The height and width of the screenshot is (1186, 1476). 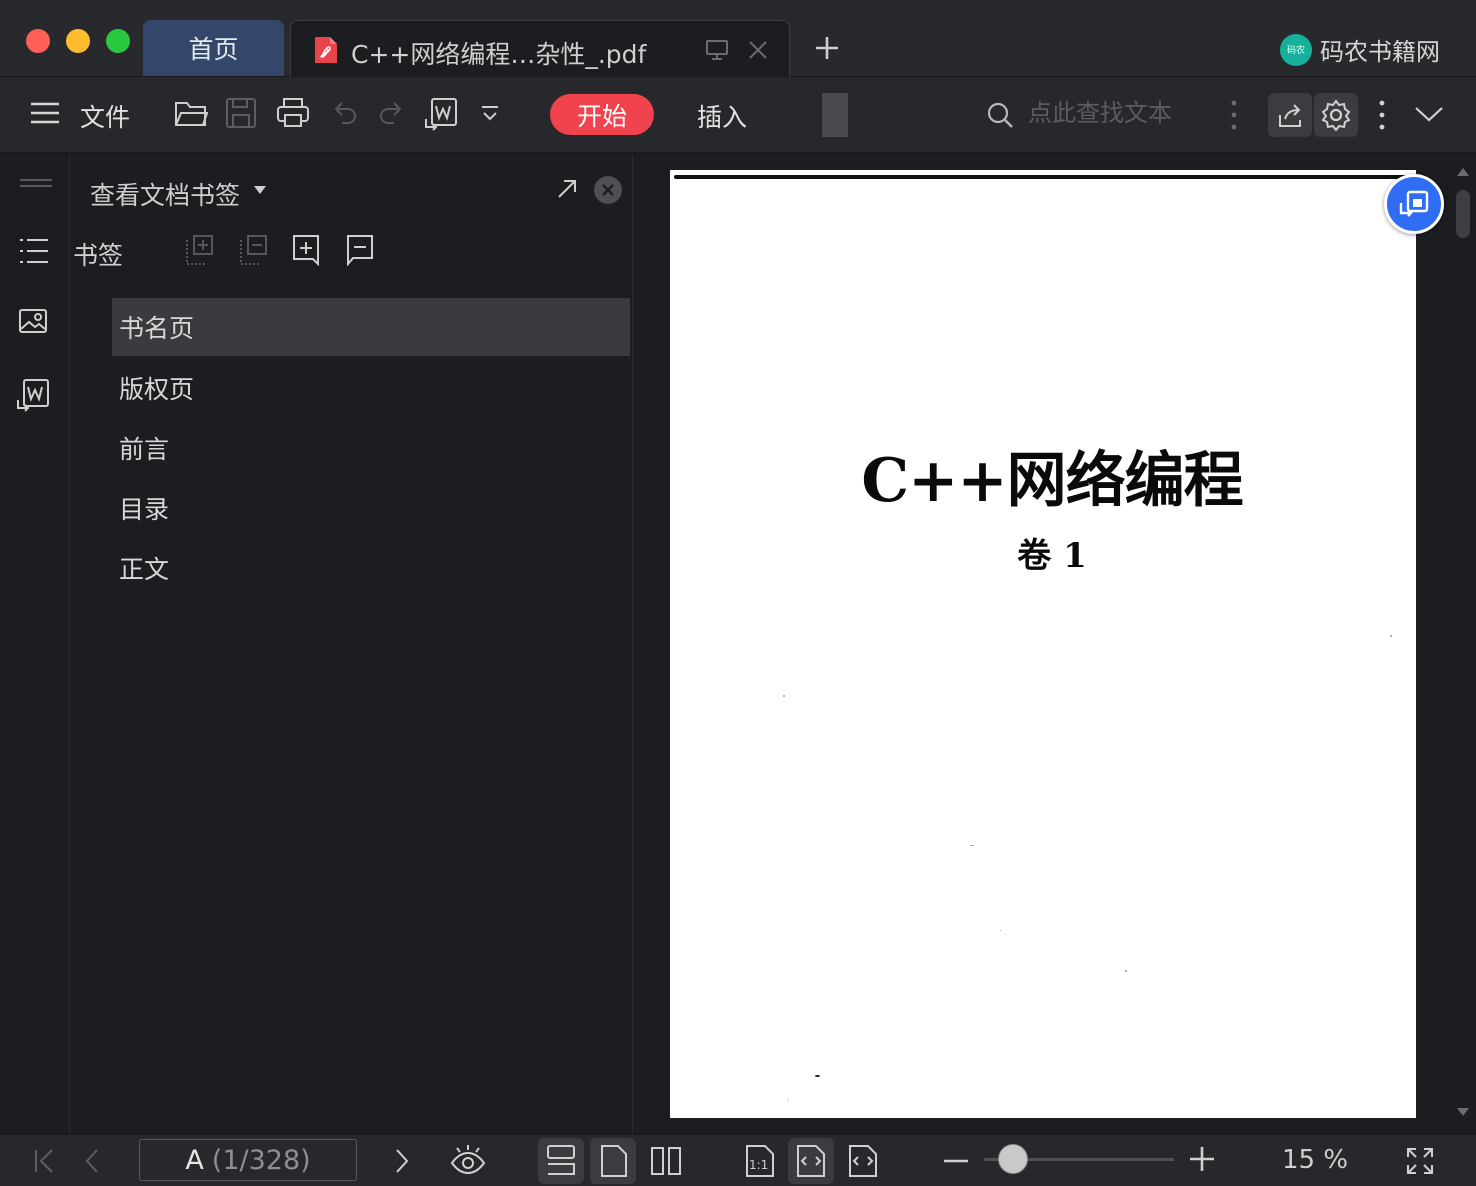 I want to click on brand-name: 码农书籍网, so click(x=1380, y=52).